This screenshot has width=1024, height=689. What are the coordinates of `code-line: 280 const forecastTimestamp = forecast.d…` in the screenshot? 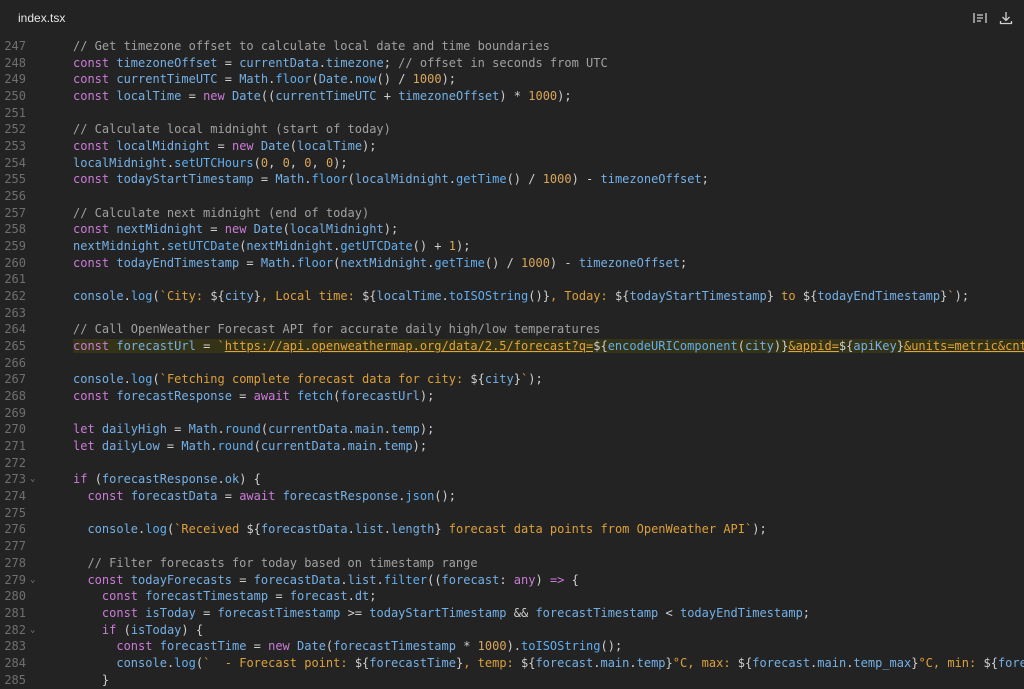 It's located at (512, 596).